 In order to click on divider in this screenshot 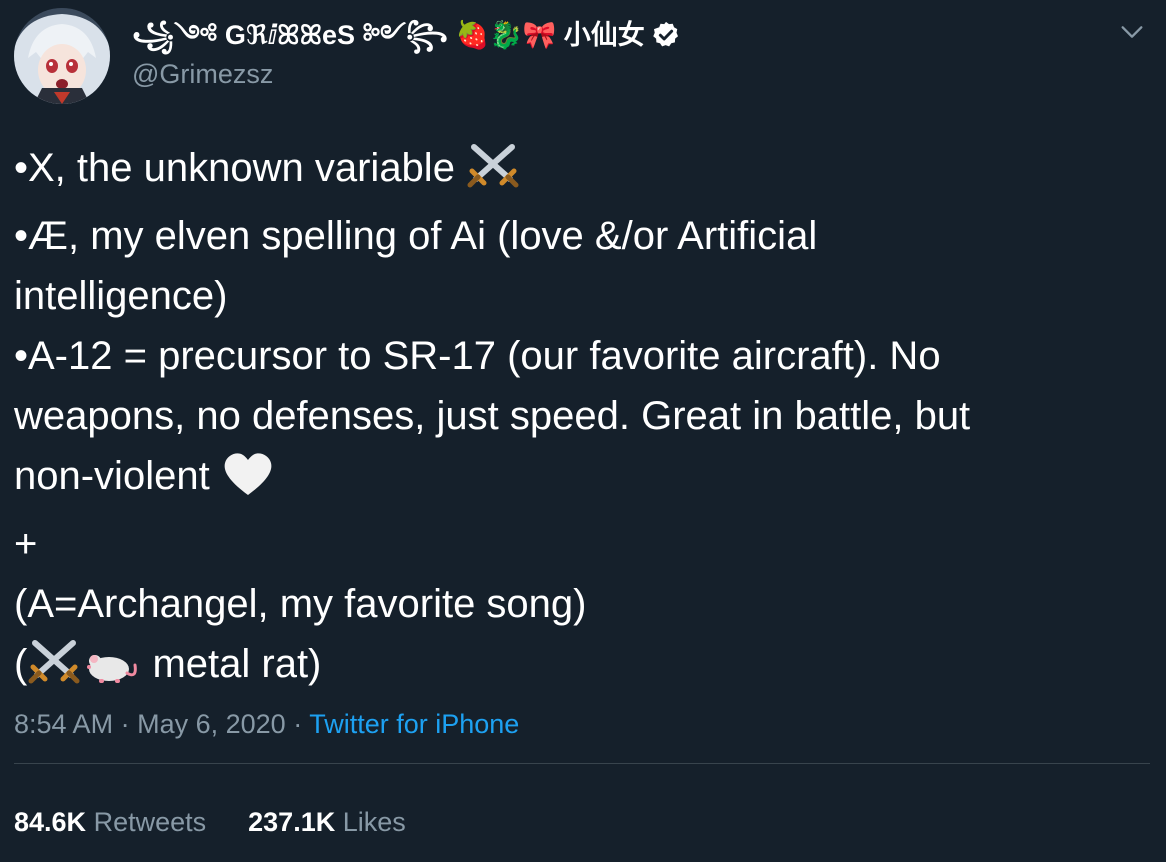, I will do `click(582, 763)`.